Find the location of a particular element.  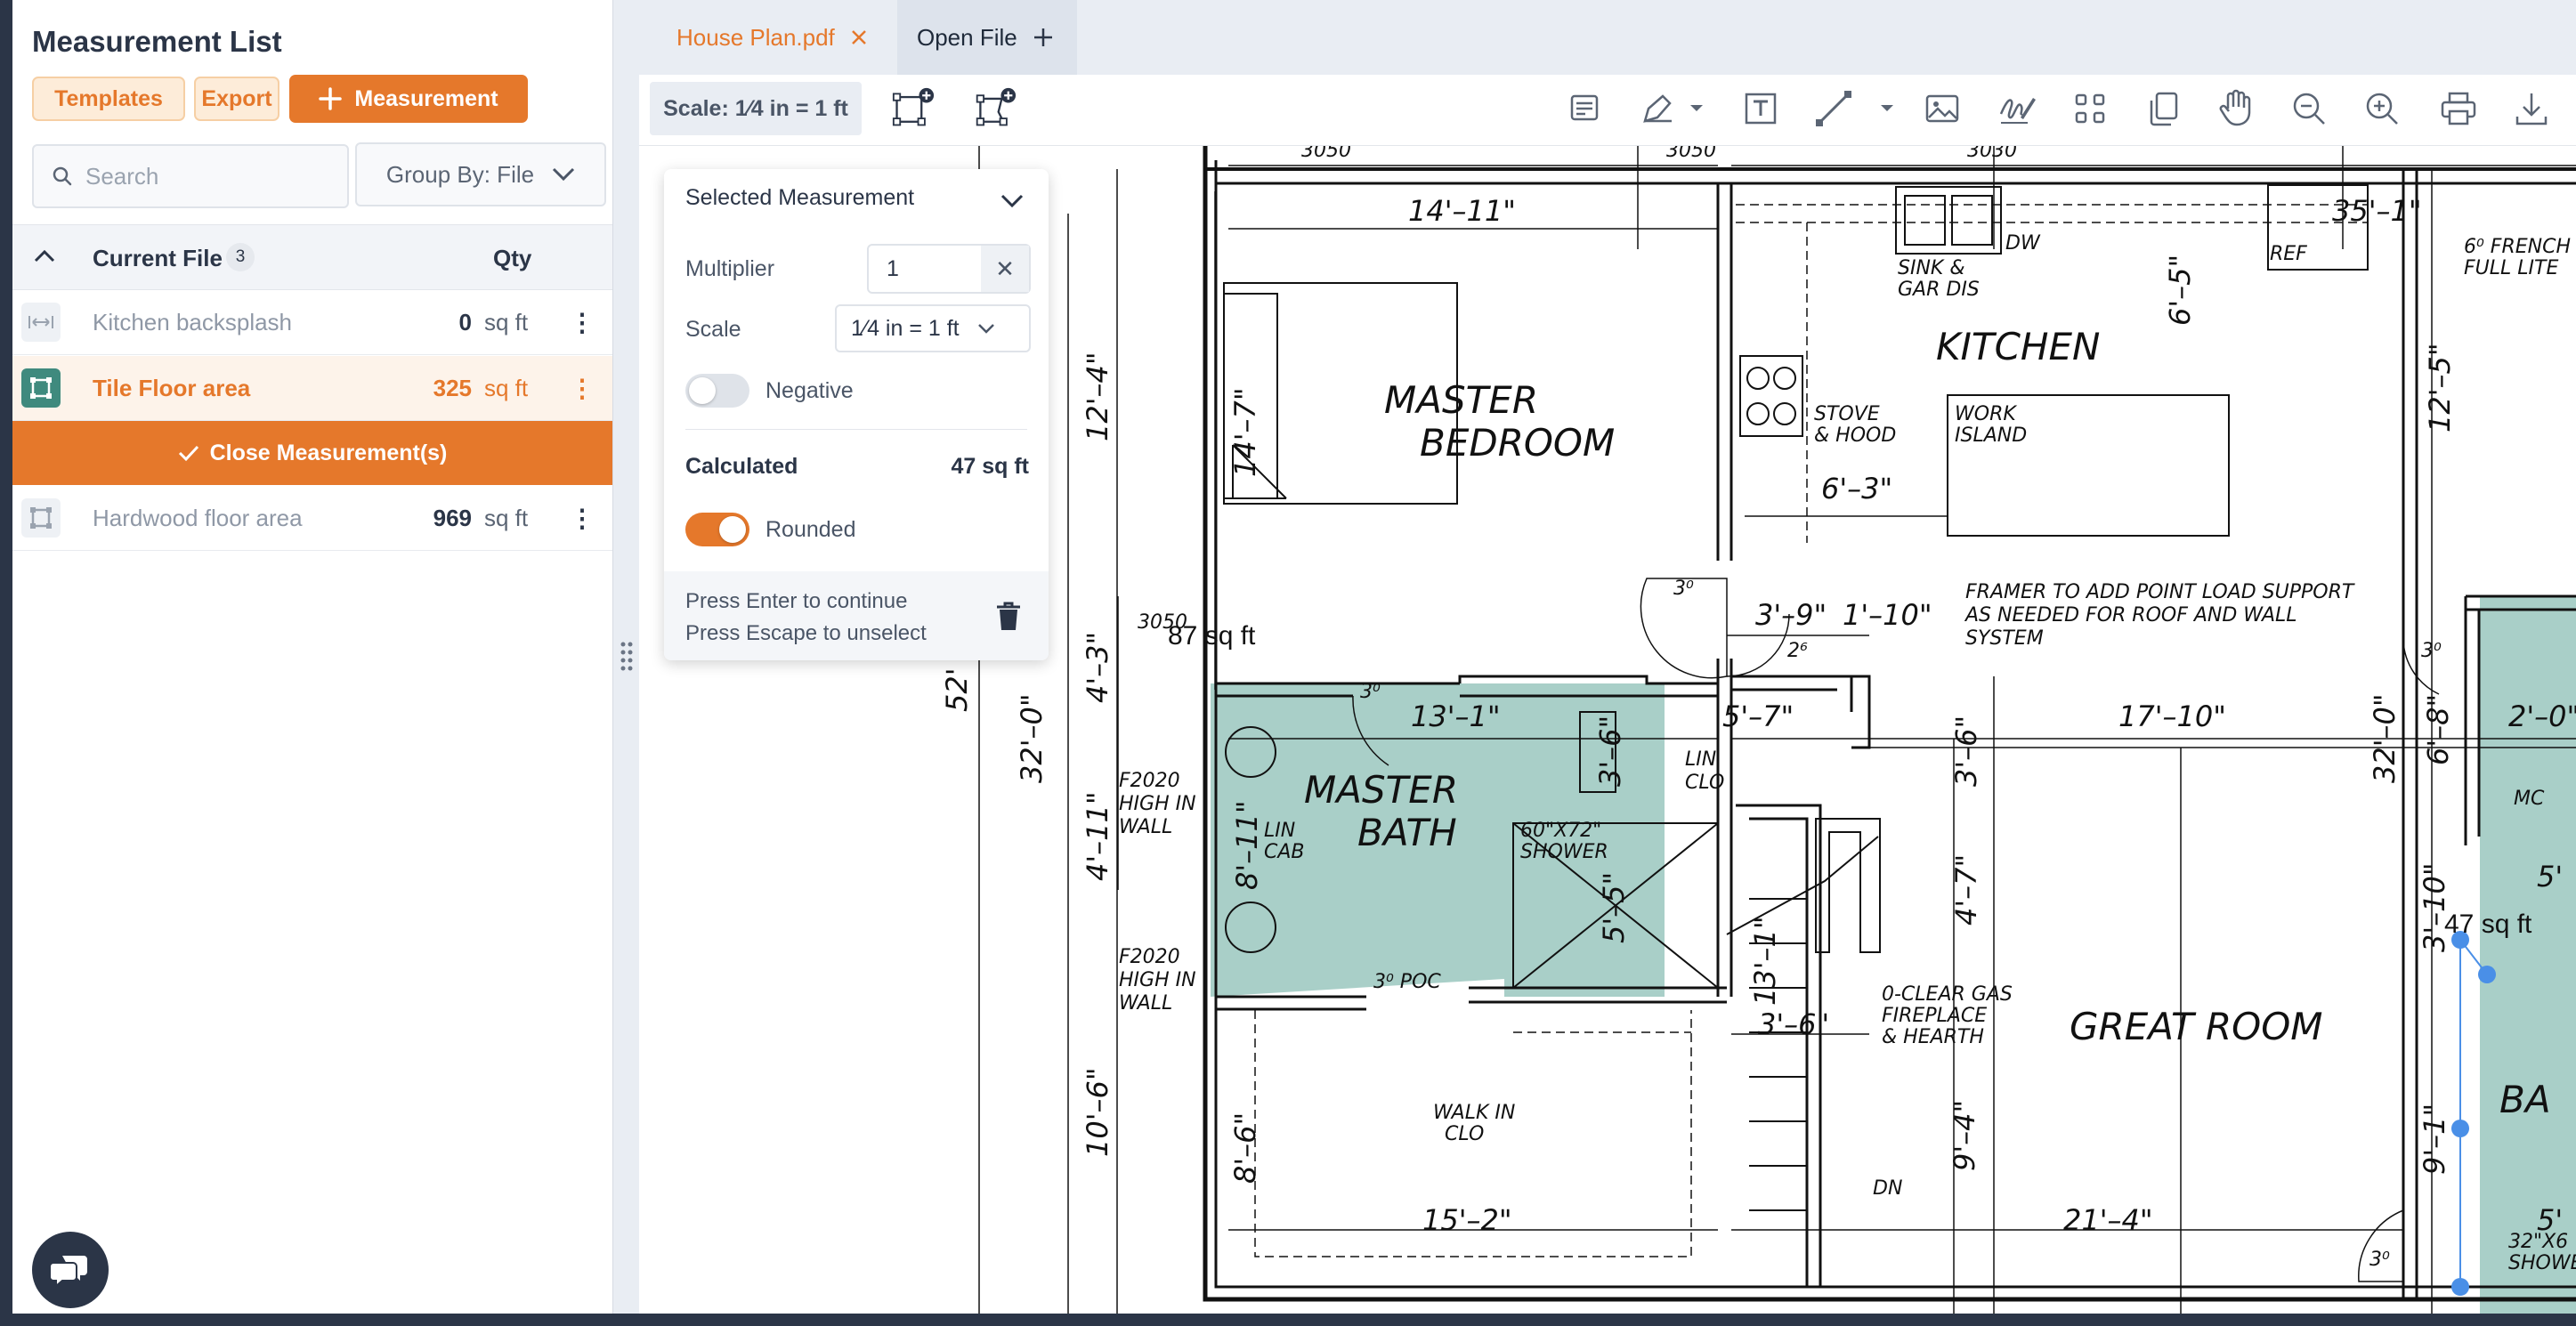

measurement-row-active: Tile Floor area 325 sq ft ⋮ is located at coordinates (312, 388).